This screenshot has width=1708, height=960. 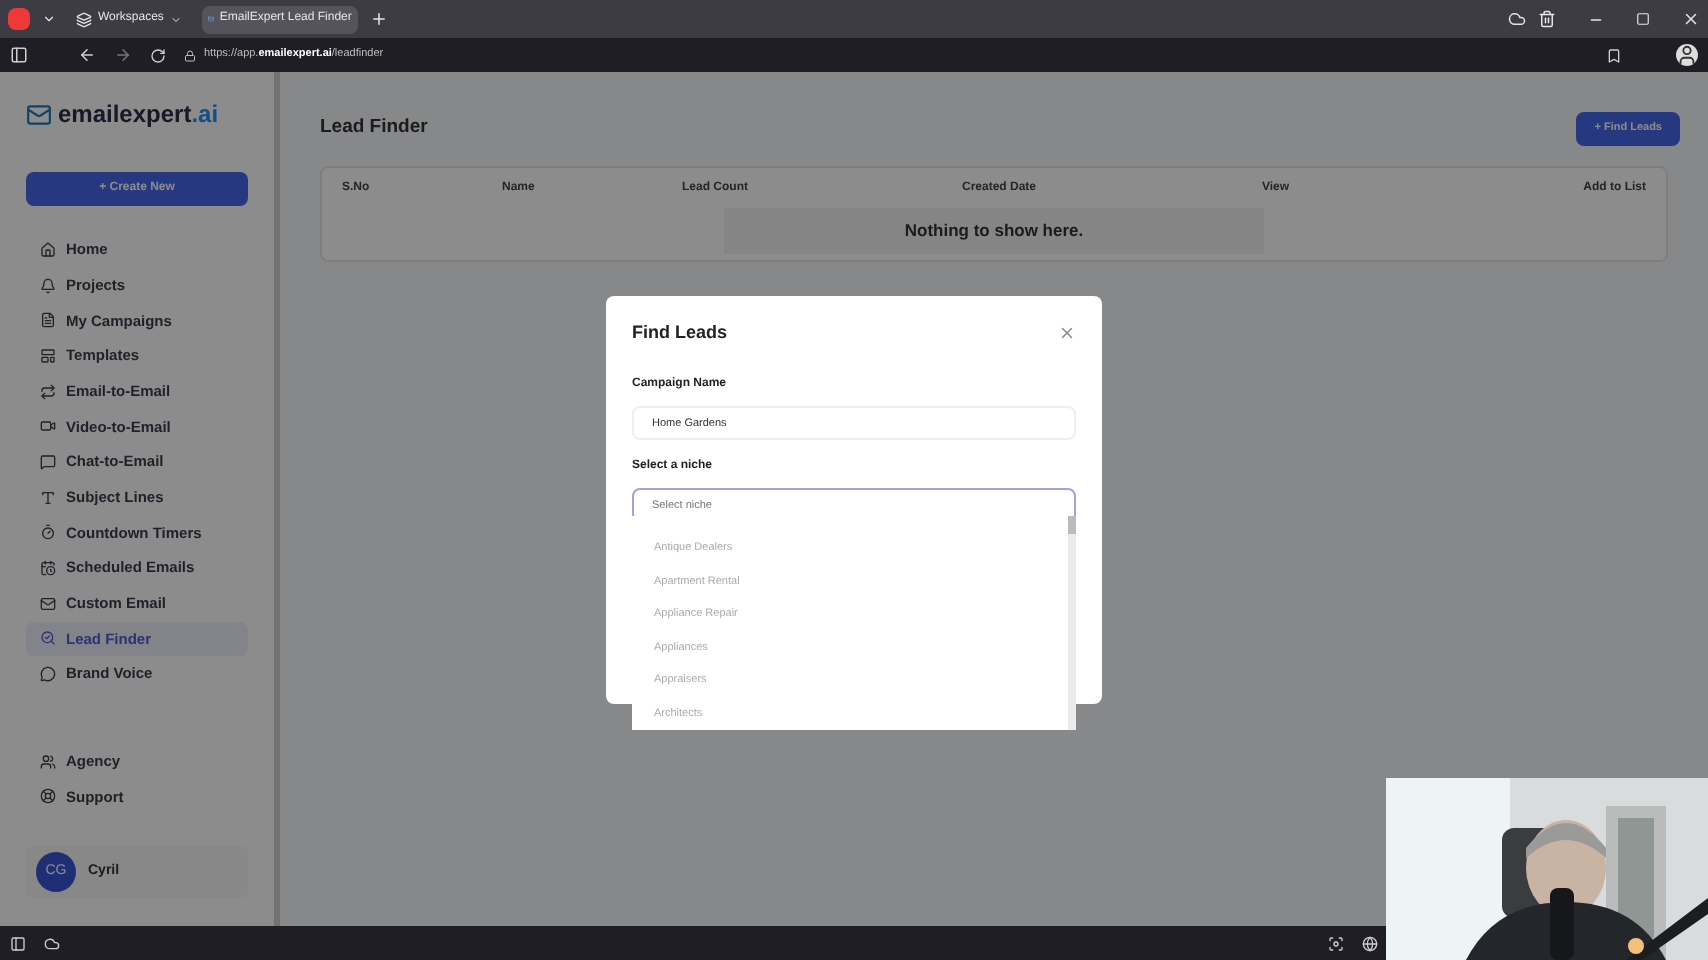 I want to click on globe-icon, so click(x=1370, y=943).